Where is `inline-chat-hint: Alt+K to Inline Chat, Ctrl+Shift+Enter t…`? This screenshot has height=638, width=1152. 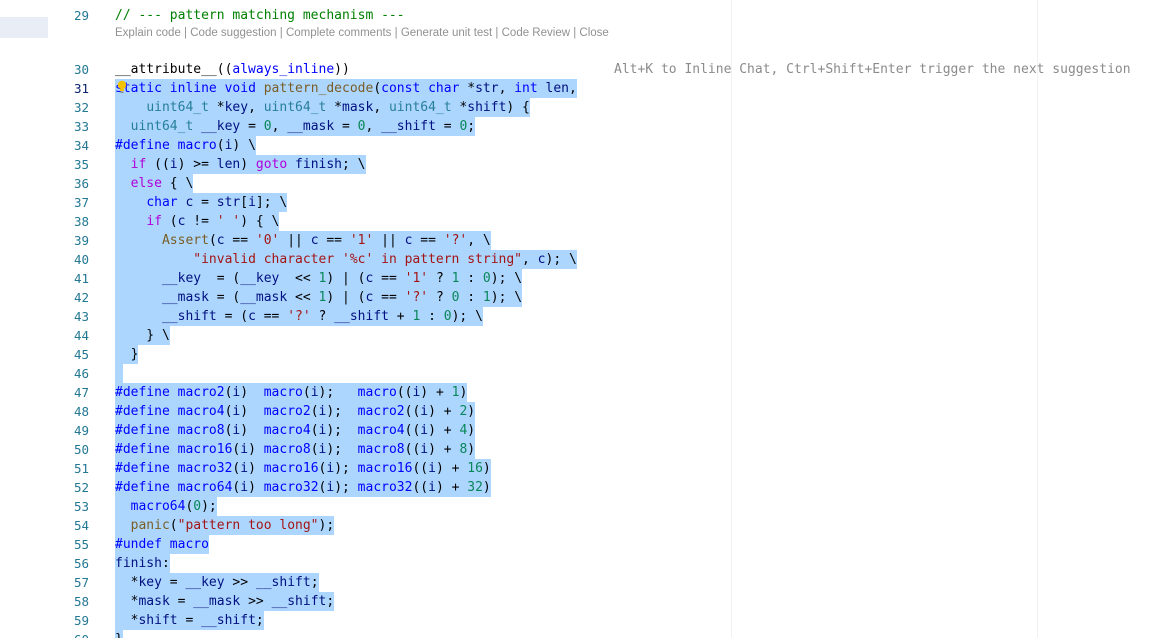
inline-chat-hint: Alt+K to Inline Chat, Ctrl+Shift+Enter t… is located at coordinates (872, 69).